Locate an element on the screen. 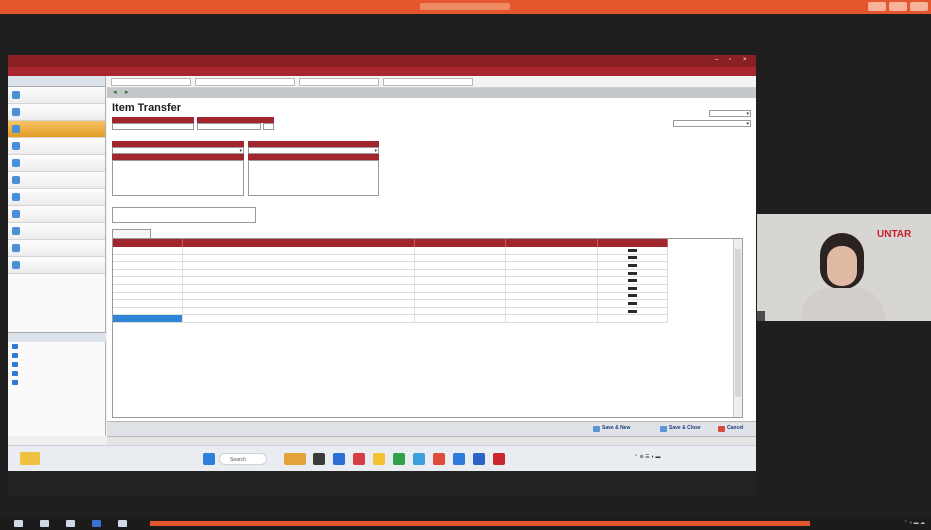 Image resolution: width=931 pixels, height=530 pixels. weather-icon is located at coordinates (30, 458).